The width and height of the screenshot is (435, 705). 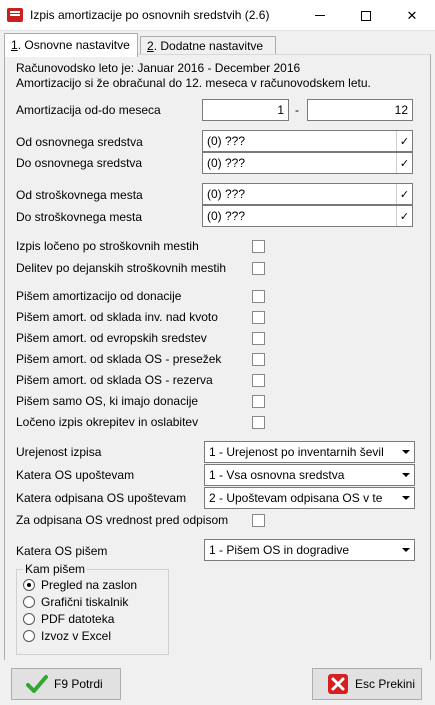 What do you see at coordinates (277, 475) in the screenshot?
I see `assets-filter-value: 1 - Vsa osnovna sredstva` at bounding box center [277, 475].